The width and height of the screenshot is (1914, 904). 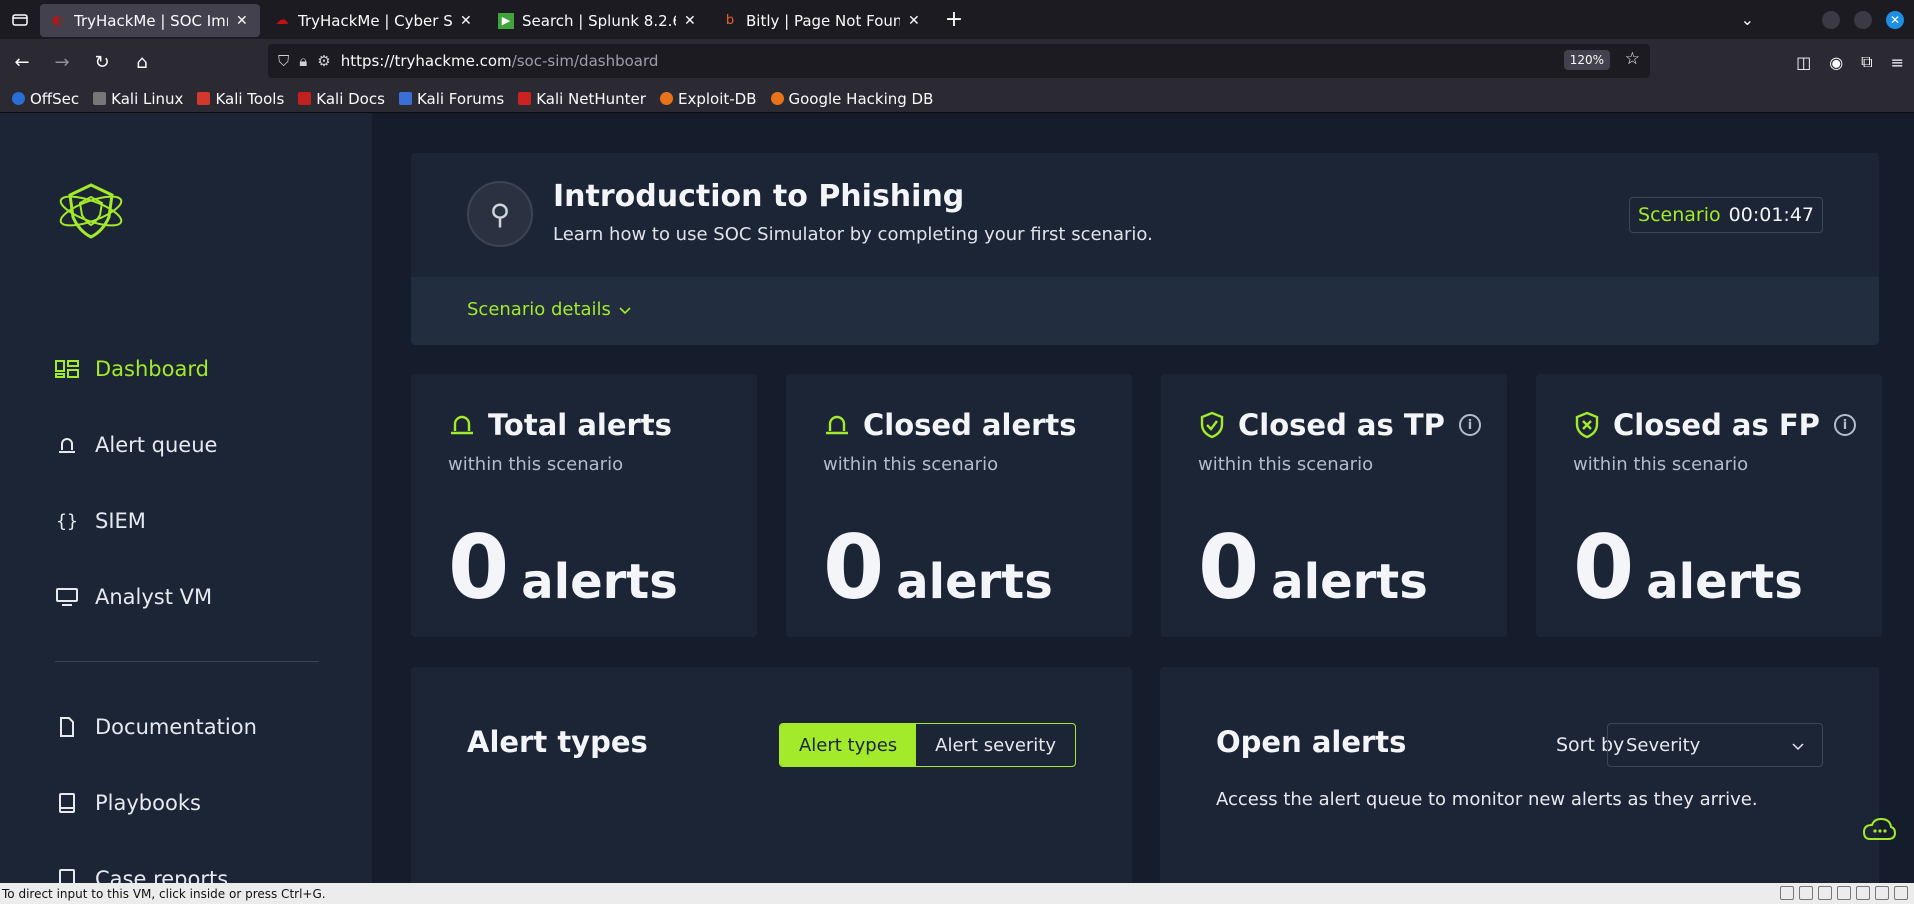 What do you see at coordinates (1866, 62) in the screenshot?
I see `extensions-icon: ⧉` at bounding box center [1866, 62].